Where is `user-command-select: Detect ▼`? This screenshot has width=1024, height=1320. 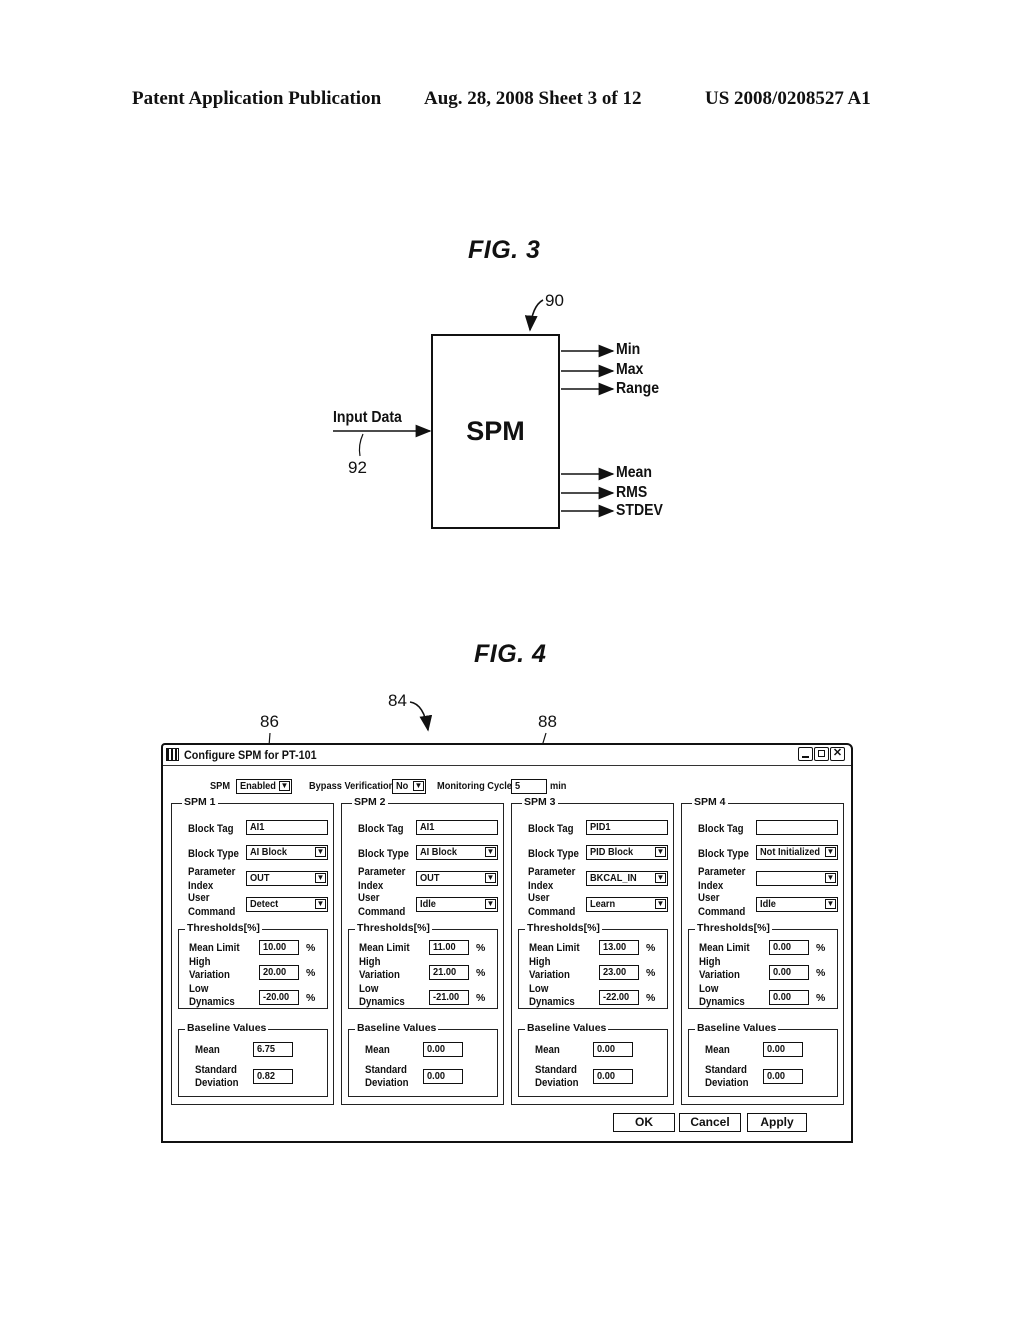
user-command-select: Detect ▼ is located at coordinates (287, 904).